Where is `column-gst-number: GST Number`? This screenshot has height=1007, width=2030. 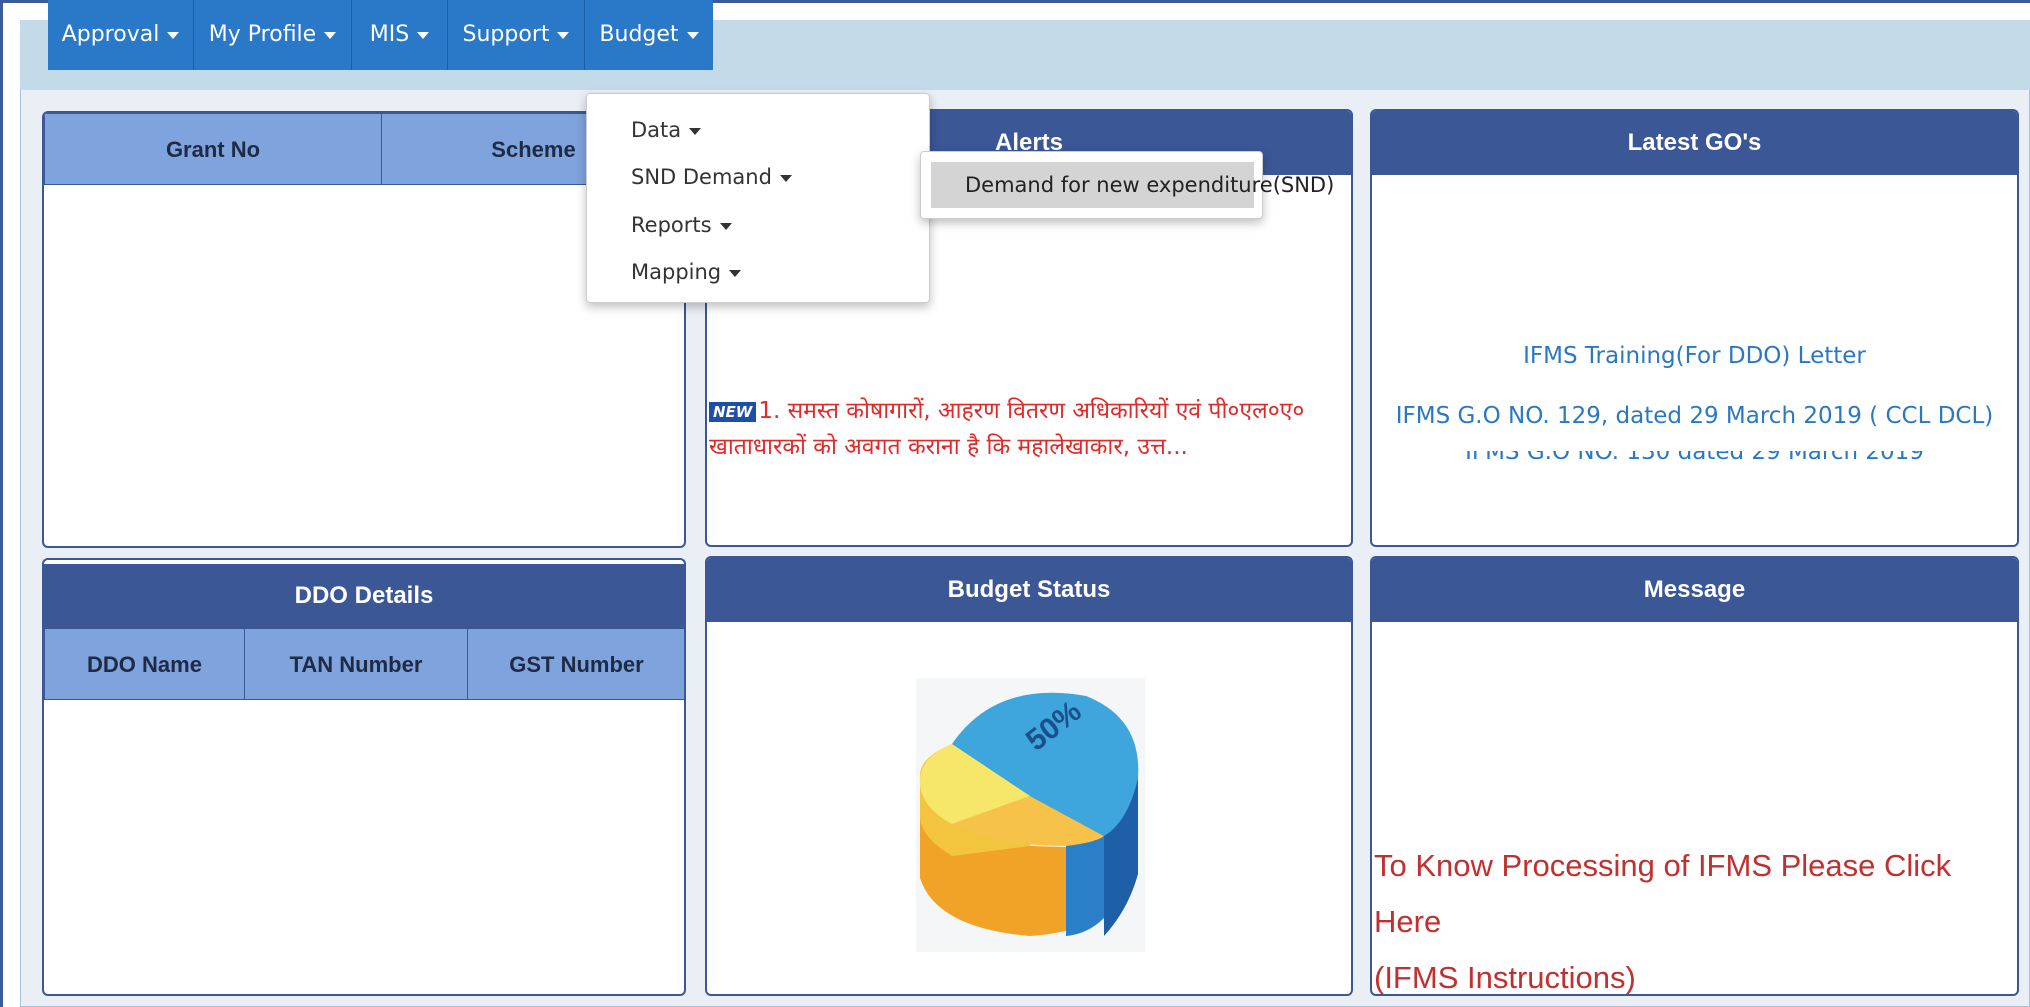 column-gst-number: GST Number is located at coordinates (575, 664).